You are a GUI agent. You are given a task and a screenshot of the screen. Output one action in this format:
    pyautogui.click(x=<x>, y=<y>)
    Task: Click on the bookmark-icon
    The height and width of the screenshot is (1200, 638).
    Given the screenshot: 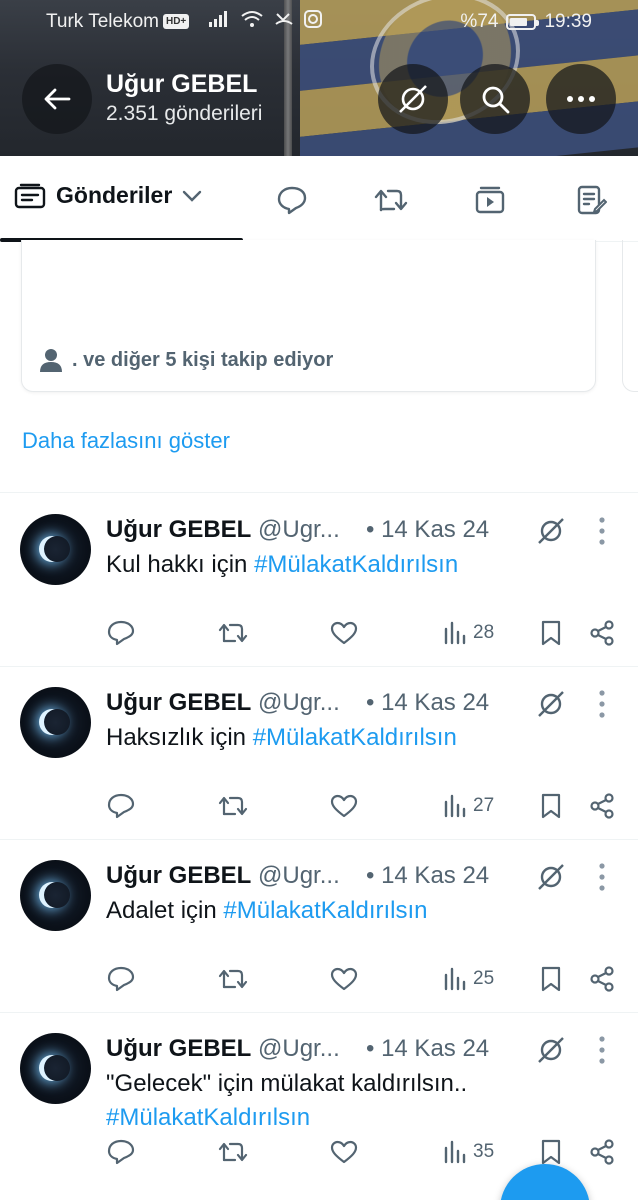 What is the action you would take?
    pyautogui.click(x=551, y=806)
    